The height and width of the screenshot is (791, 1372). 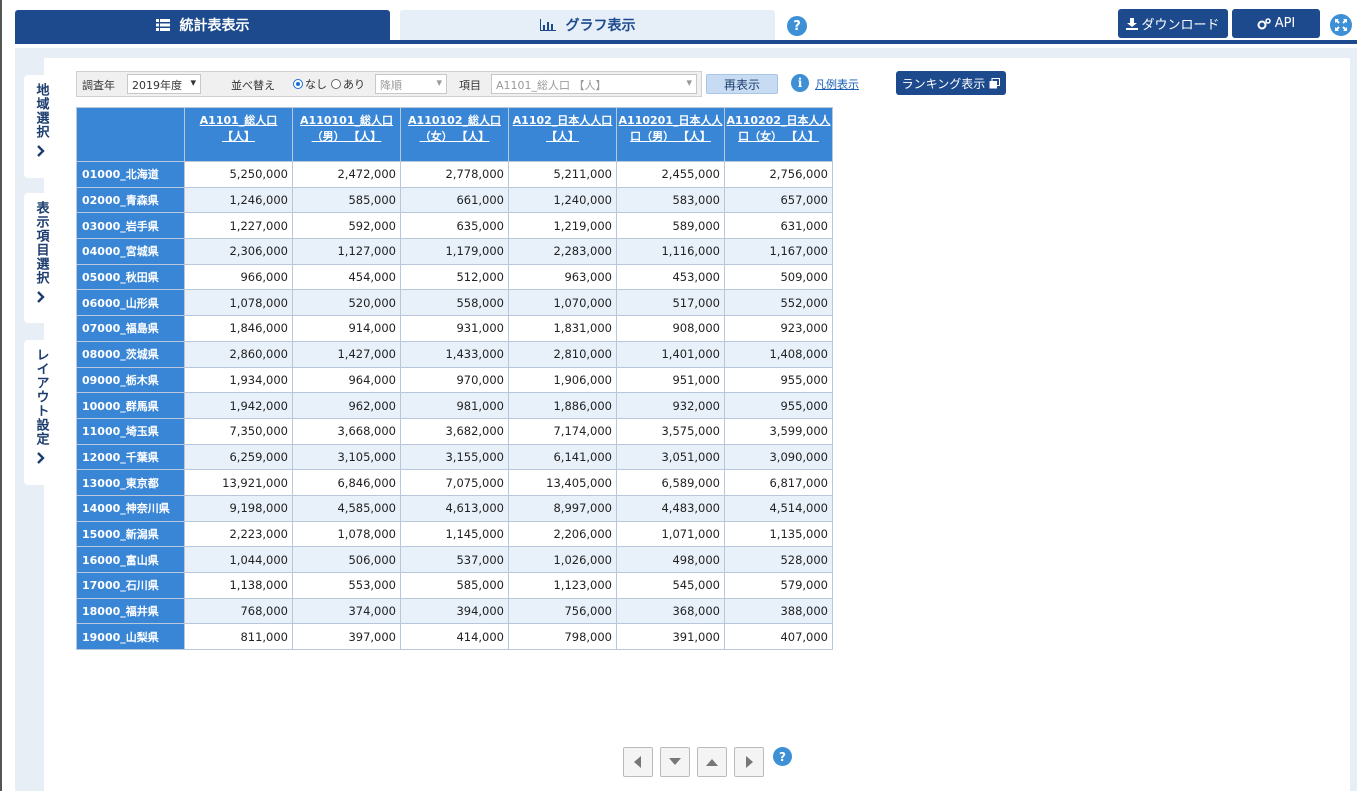 What do you see at coordinates (800, 83) in the screenshot?
I see `info-icon: i` at bounding box center [800, 83].